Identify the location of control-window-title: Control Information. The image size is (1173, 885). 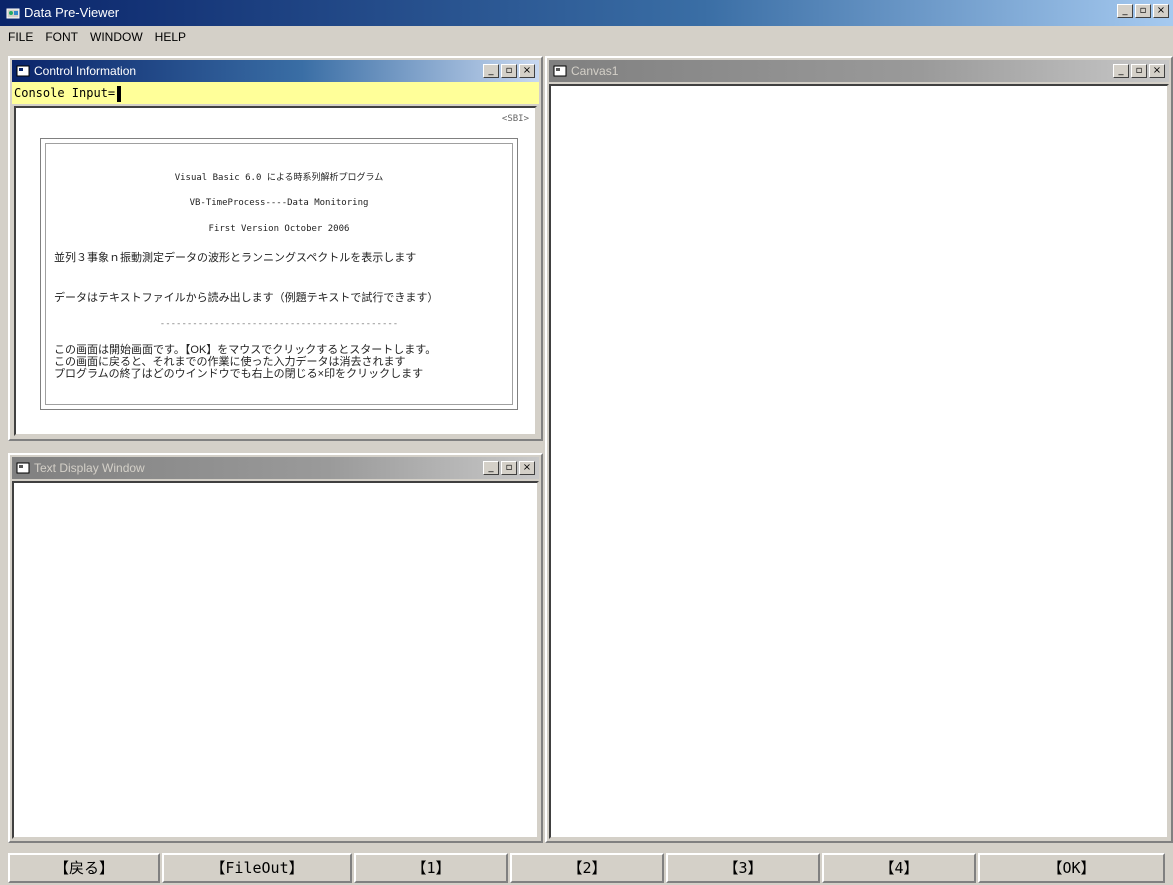
(85, 71).